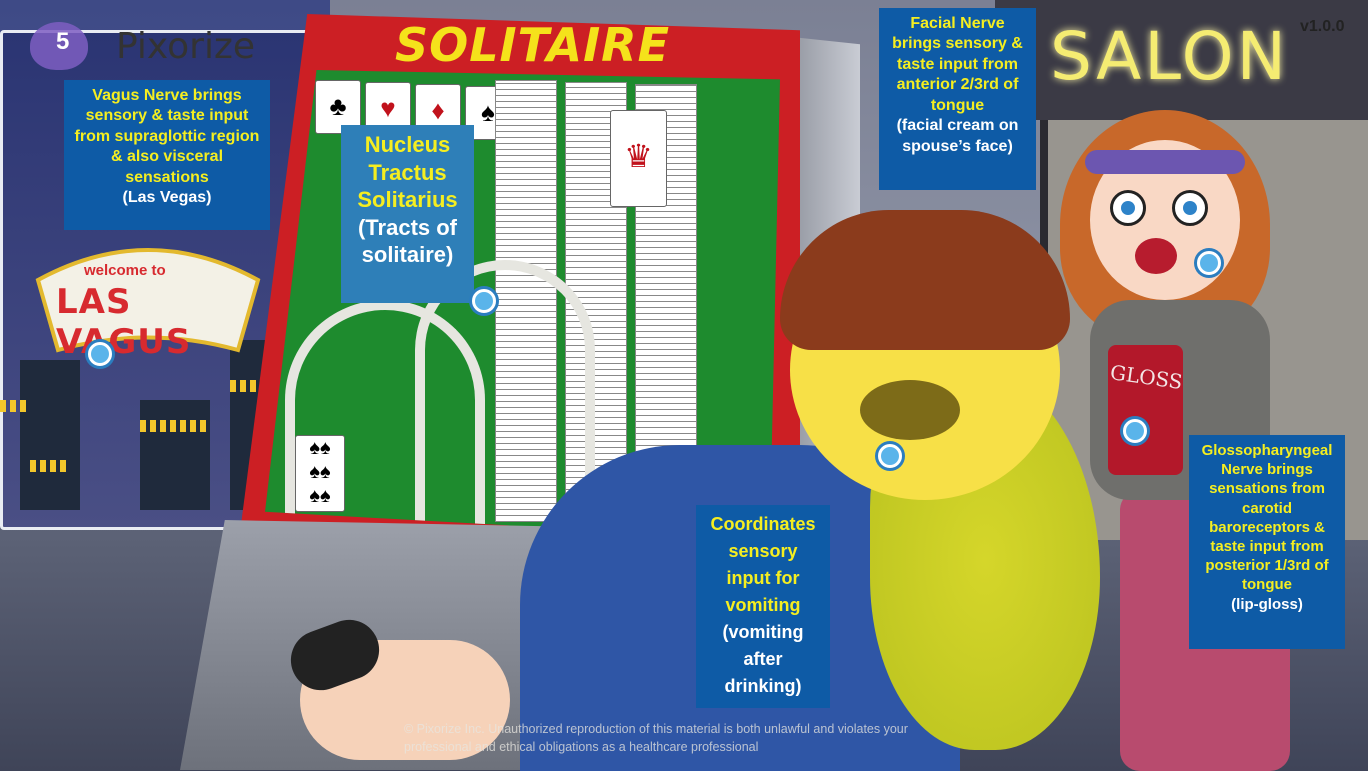 This screenshot has height=771, width=1368. Describe the element at coordinates (1209, 263) in the screenshot. I see `hotspot-facial` at that location.